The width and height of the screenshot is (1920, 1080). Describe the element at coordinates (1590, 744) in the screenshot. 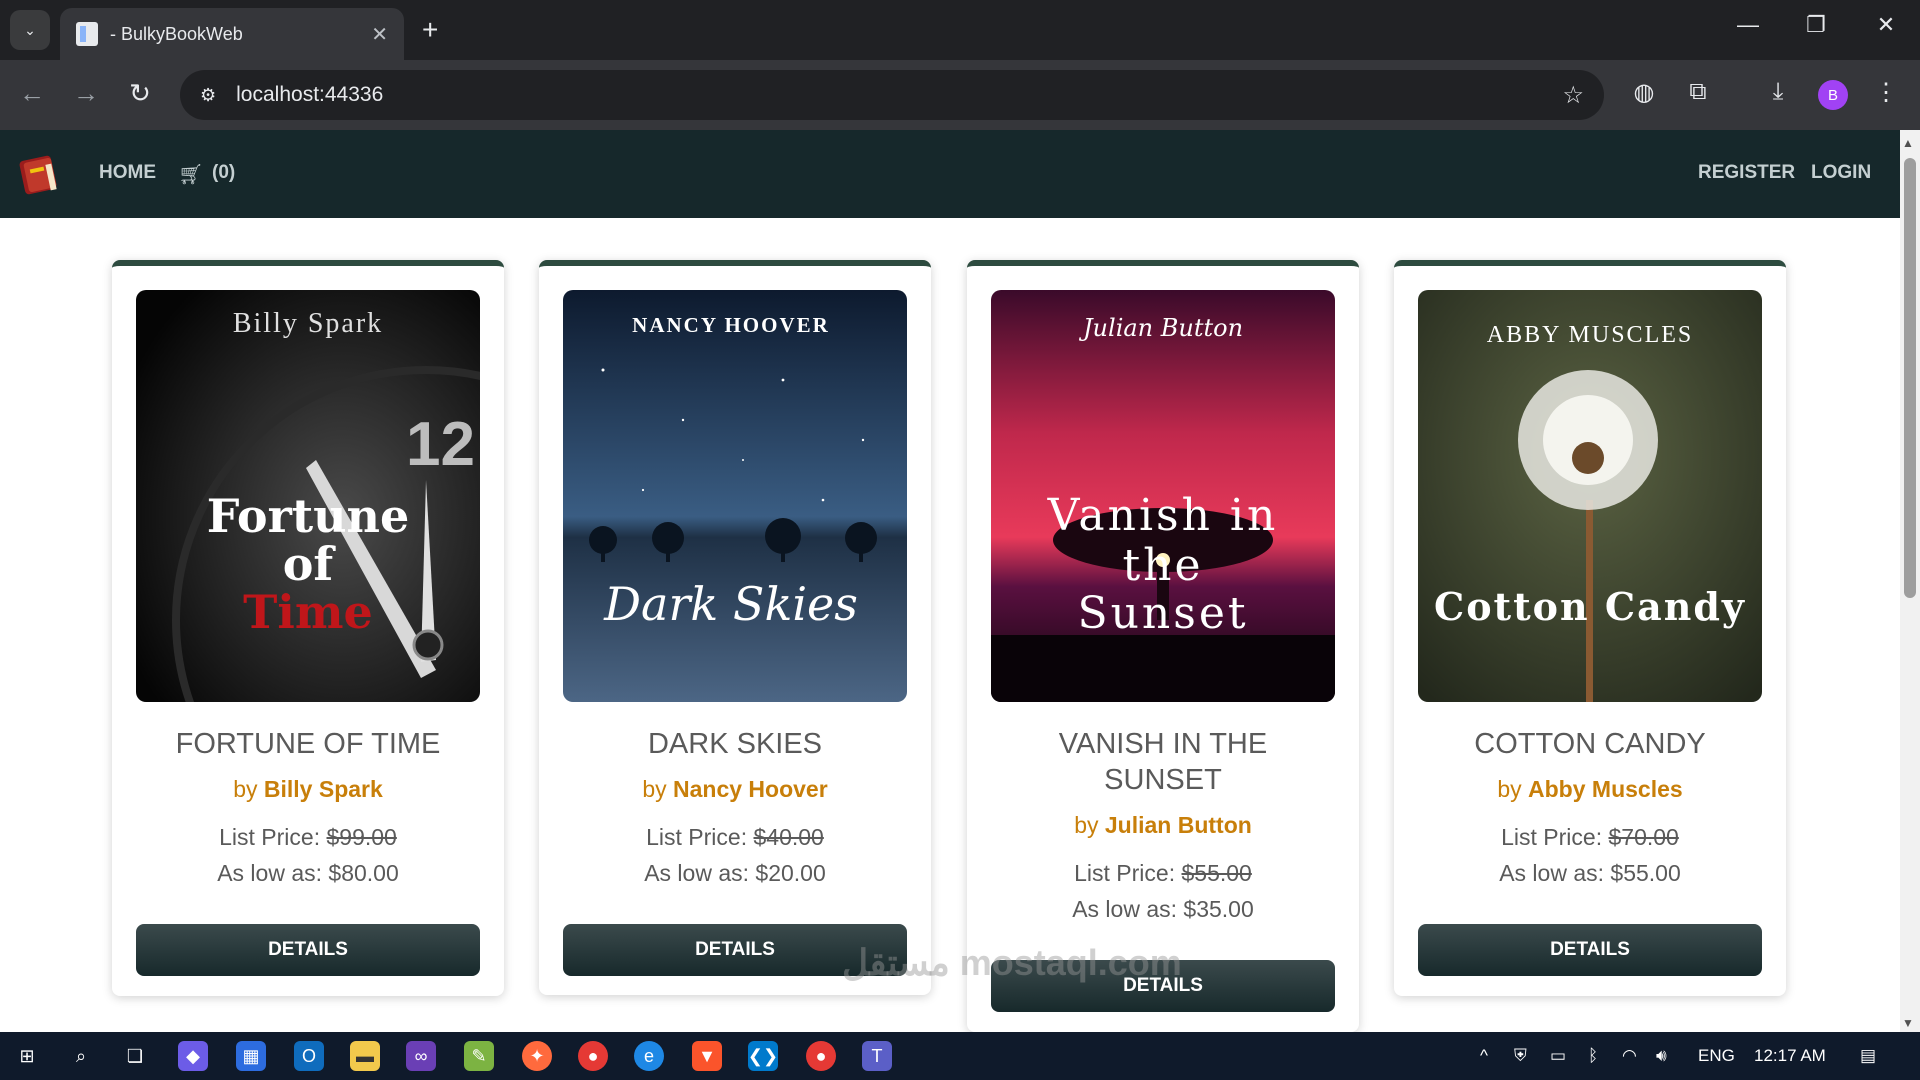

I see `product-title: COTTON CANDY` at that location.